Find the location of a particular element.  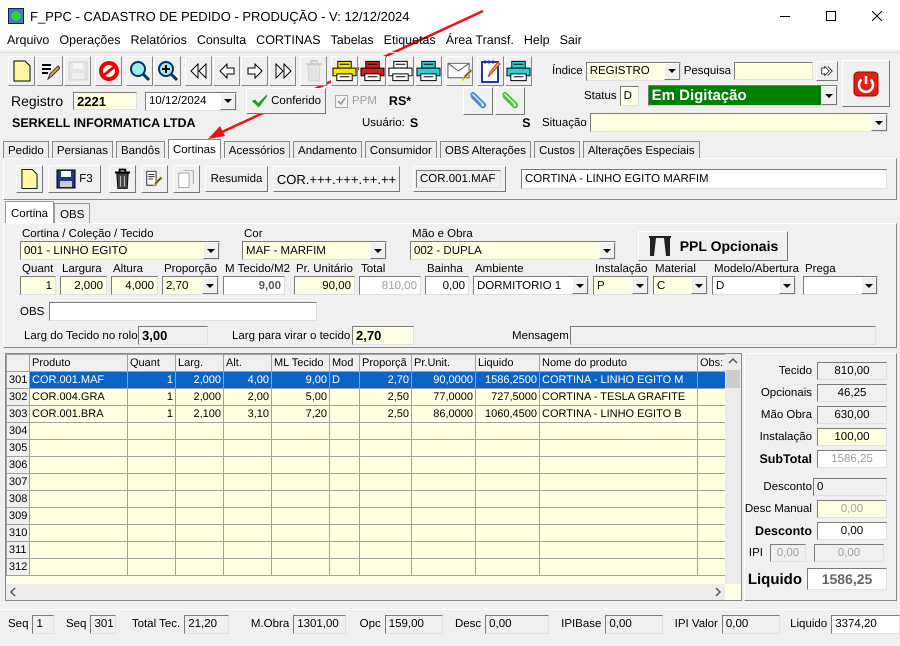

menu-item: Sair is located at coordinates (570, 41).